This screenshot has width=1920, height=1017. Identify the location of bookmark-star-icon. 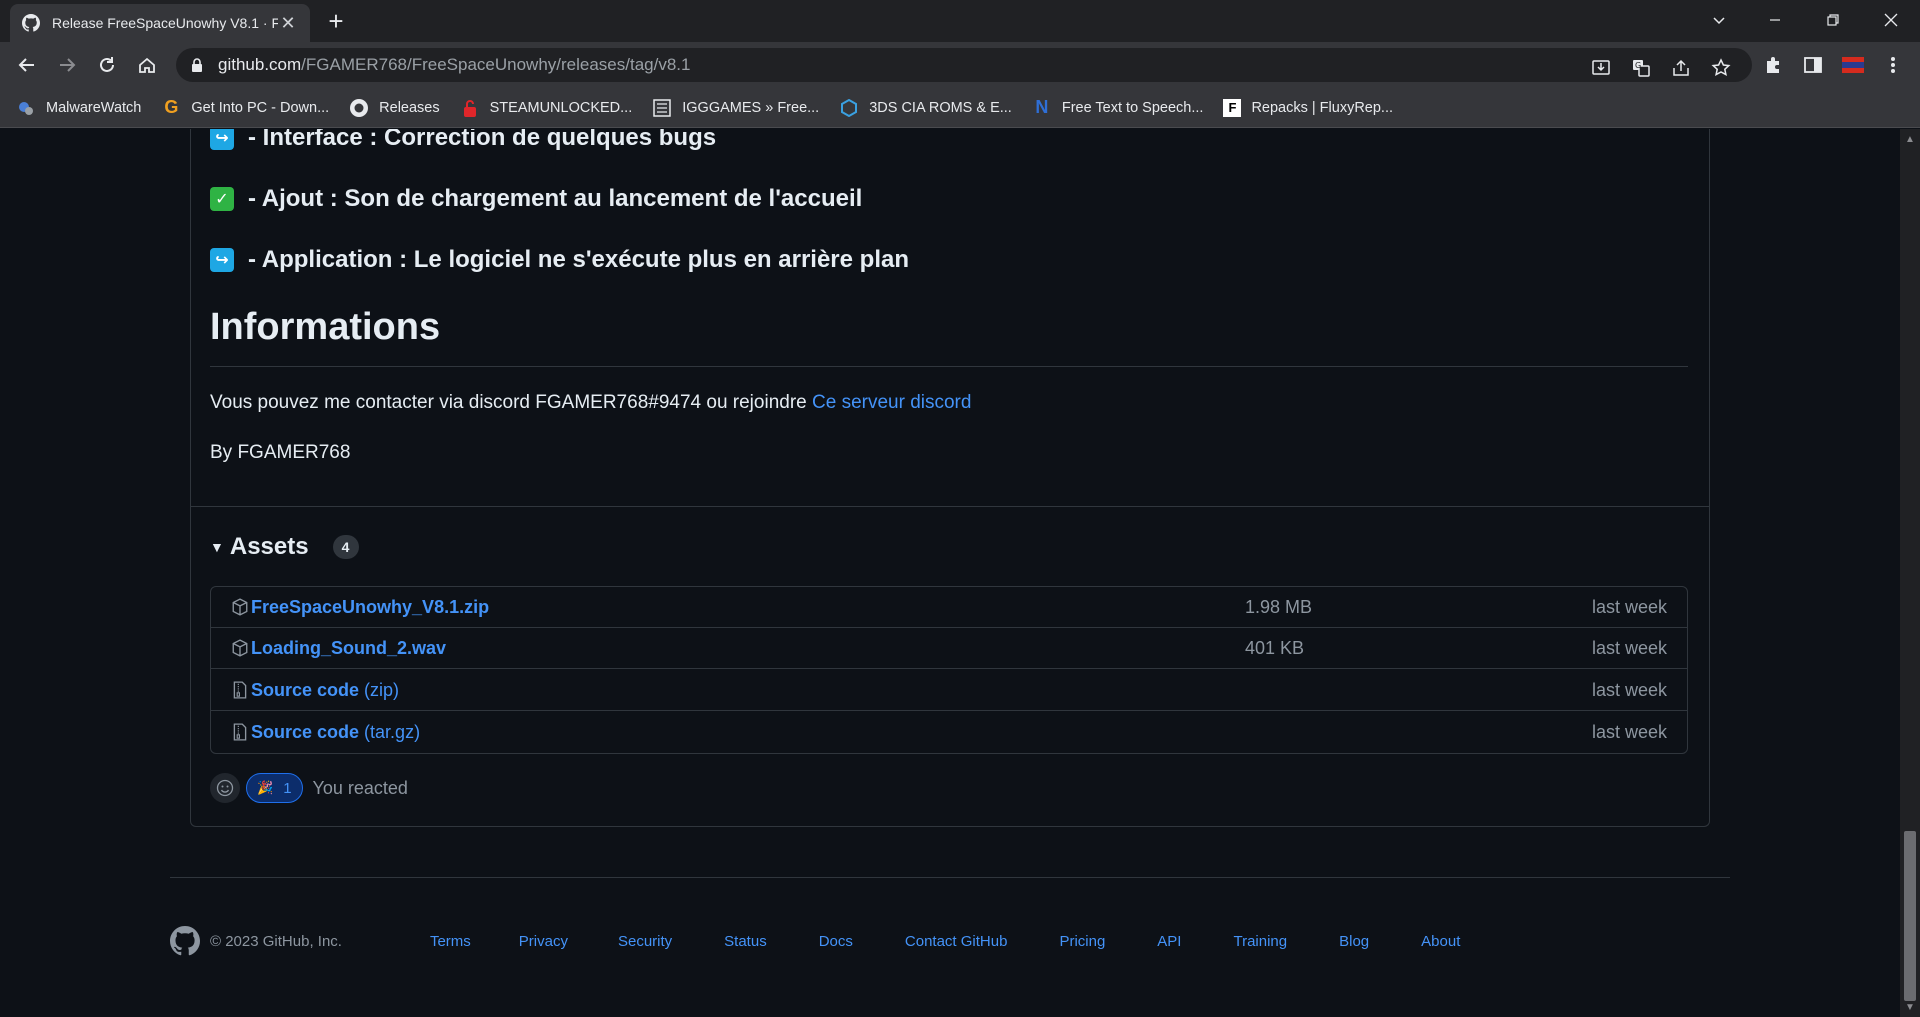
(1721, 68).